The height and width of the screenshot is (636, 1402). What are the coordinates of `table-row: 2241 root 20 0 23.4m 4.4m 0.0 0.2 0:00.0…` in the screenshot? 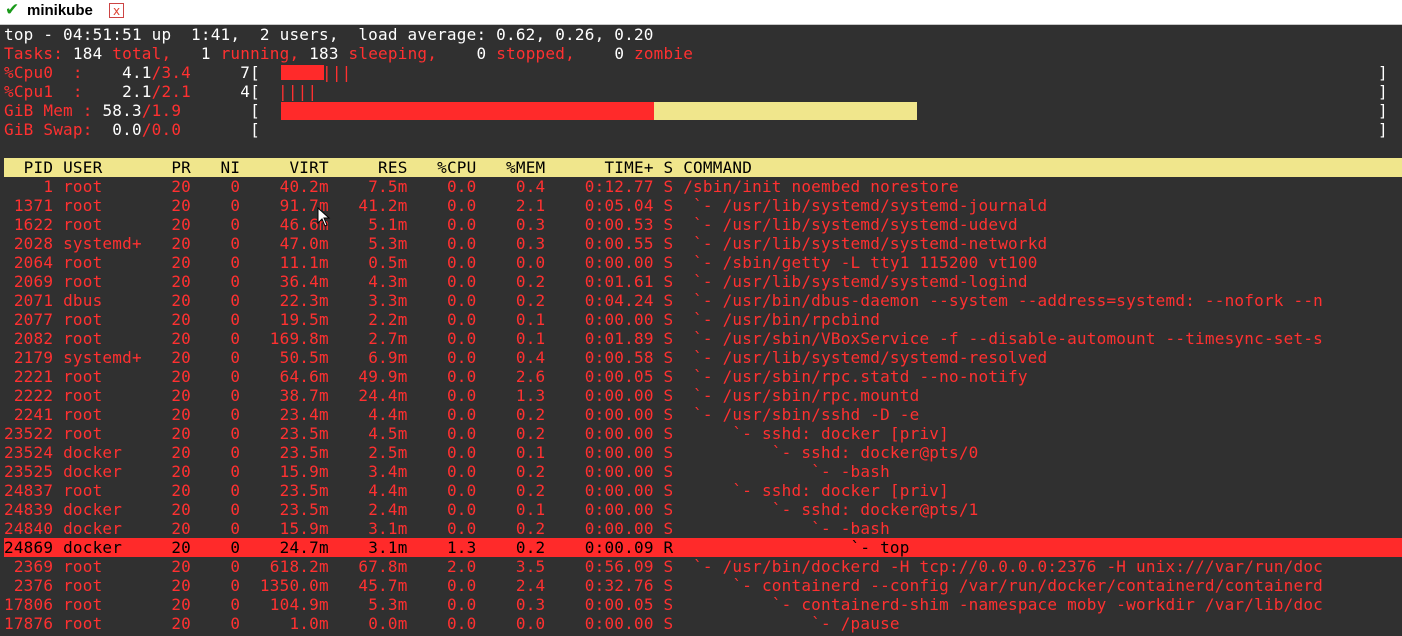 It's located at (461, 414).